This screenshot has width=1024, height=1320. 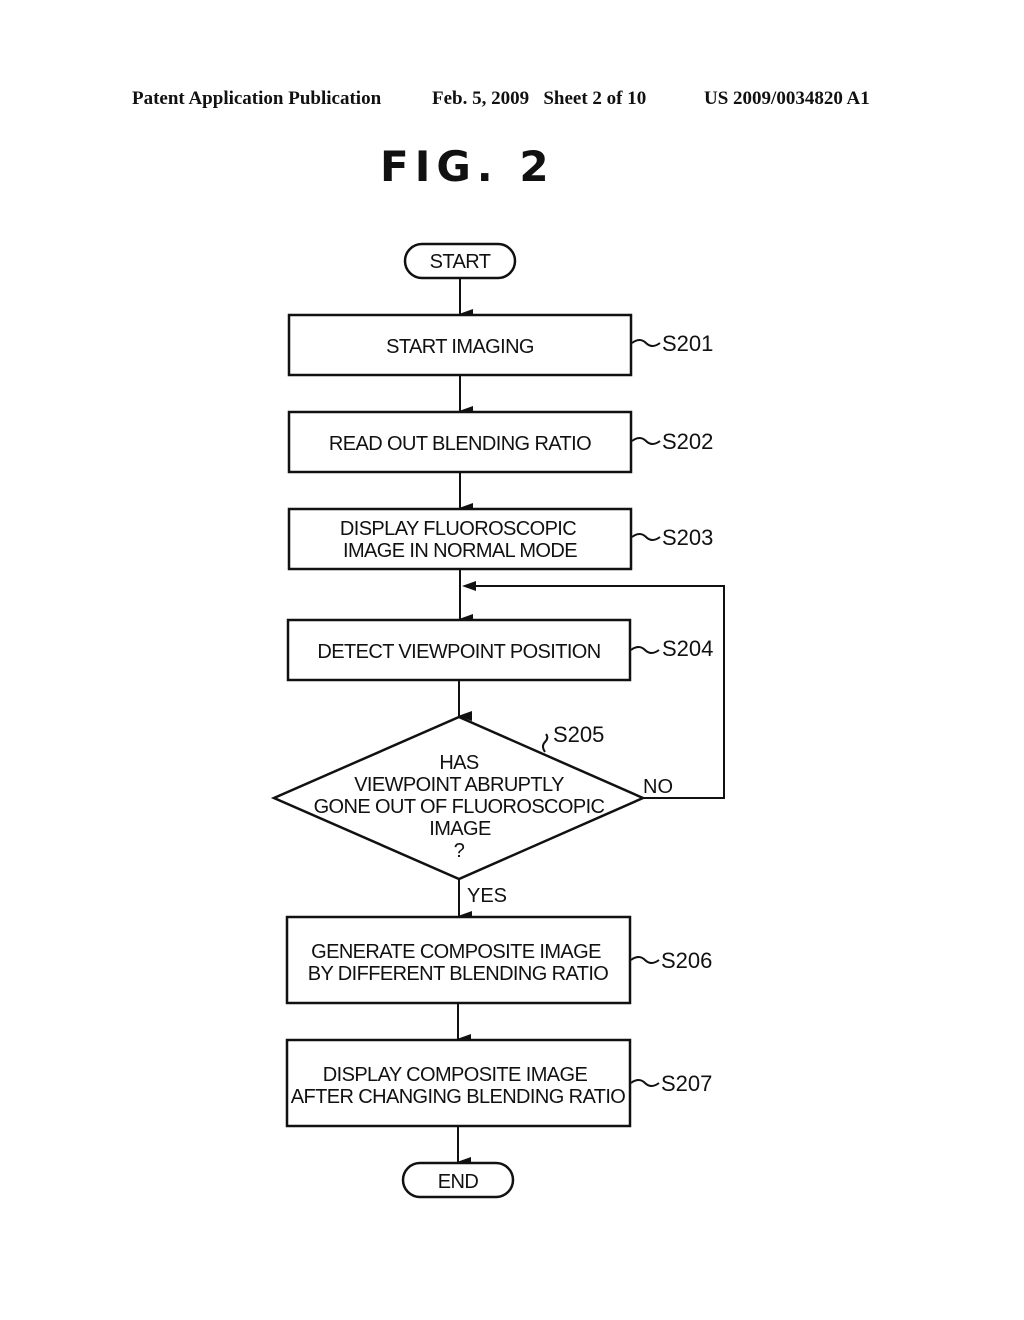 I want to click on step-s207-text-line2: AFTER CHANGING BLENDING RATIO, so click(x=458, y=1097).